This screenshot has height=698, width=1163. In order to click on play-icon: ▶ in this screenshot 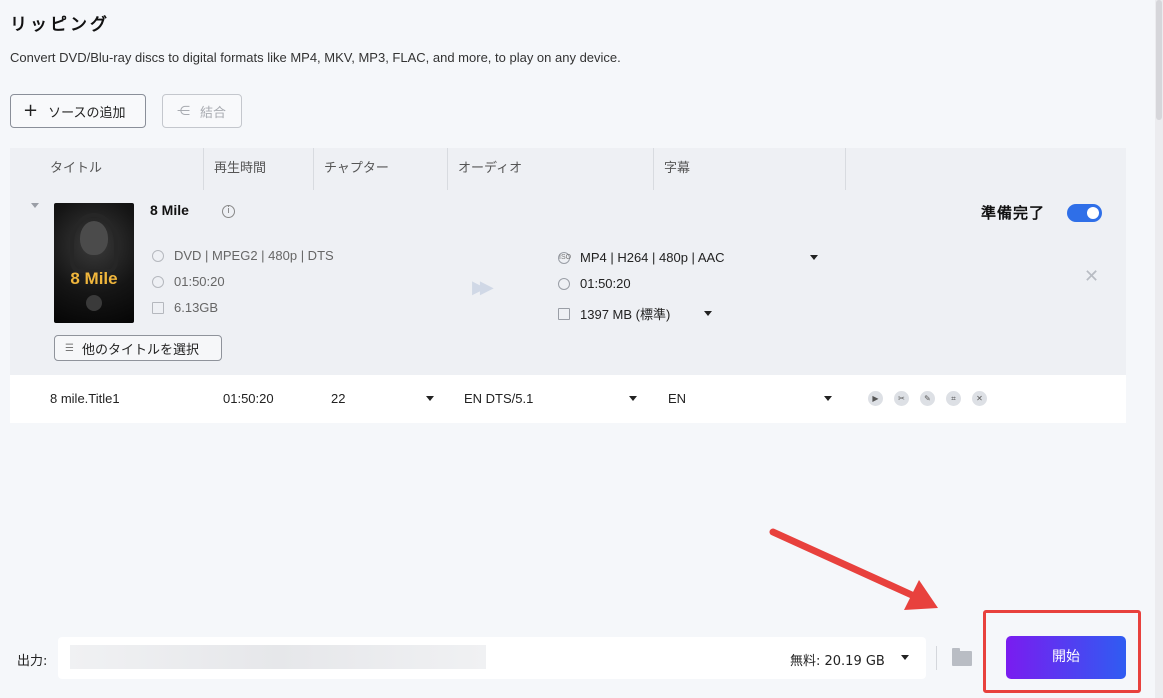, I will do `click(875, 398)`.